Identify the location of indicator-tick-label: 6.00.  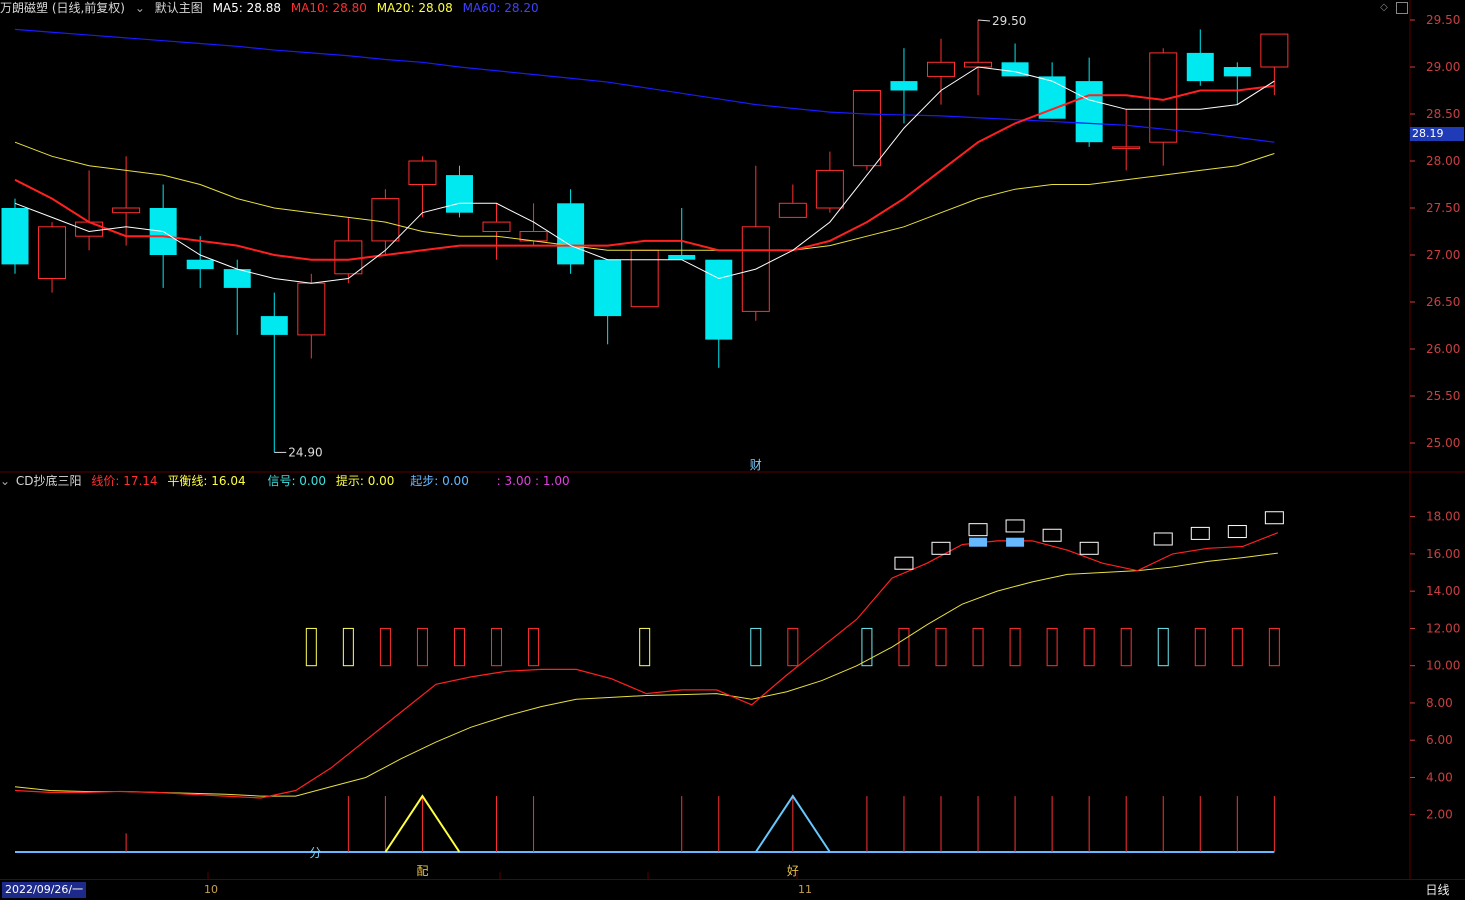
(1439, 740).